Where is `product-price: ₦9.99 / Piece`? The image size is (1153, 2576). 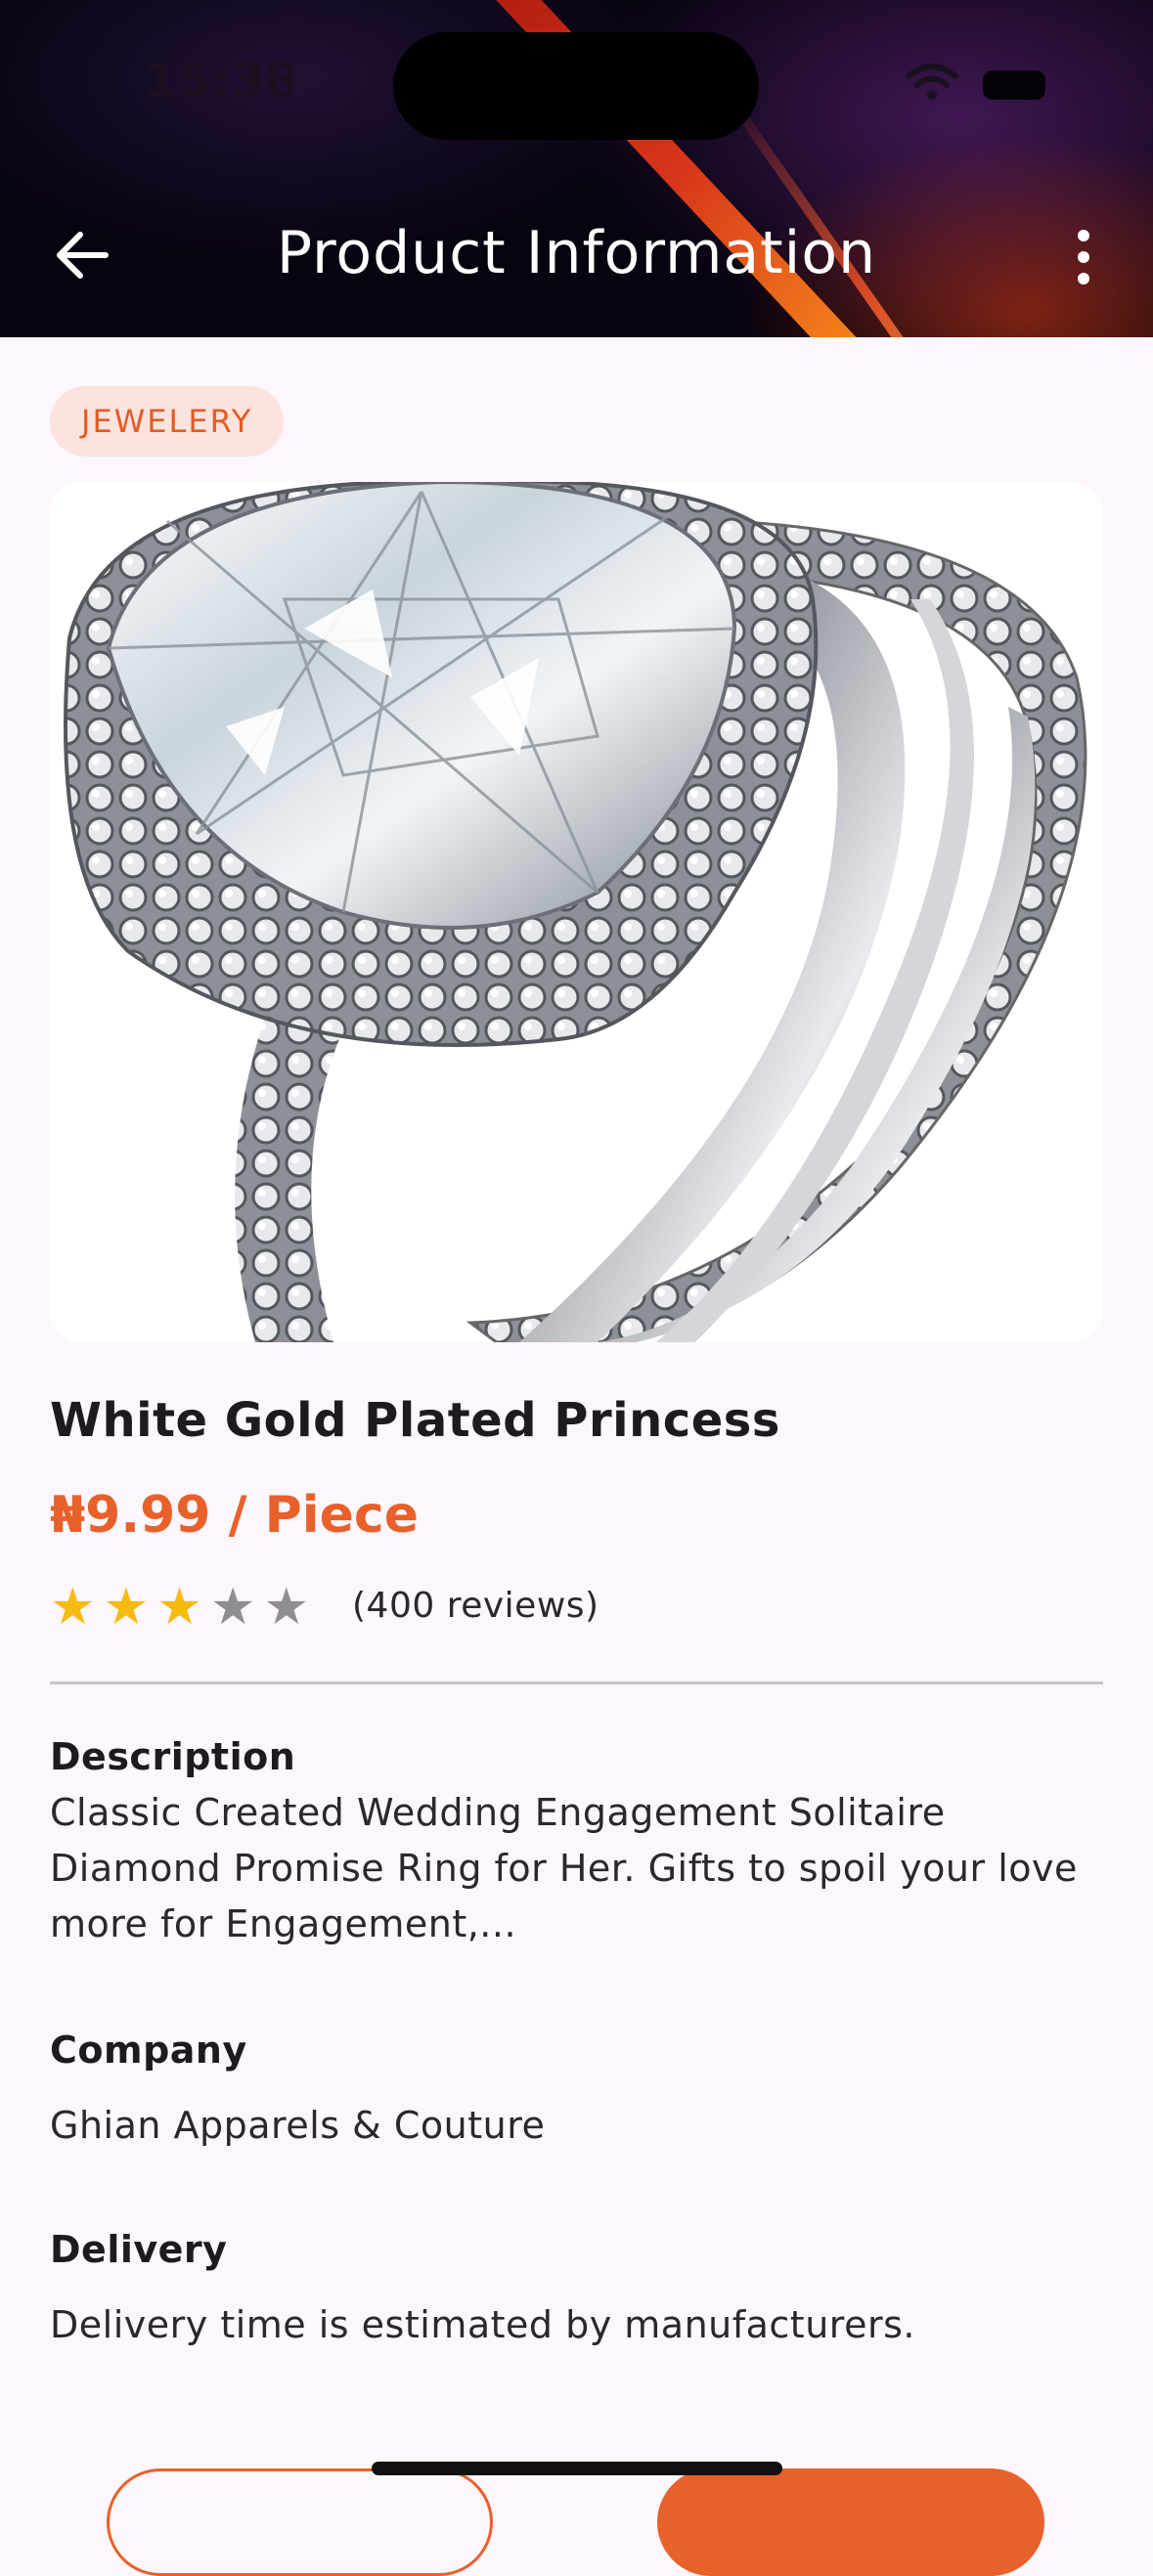 product-price: ₦9.99 / Piece is located at coordinates (234, 1515).